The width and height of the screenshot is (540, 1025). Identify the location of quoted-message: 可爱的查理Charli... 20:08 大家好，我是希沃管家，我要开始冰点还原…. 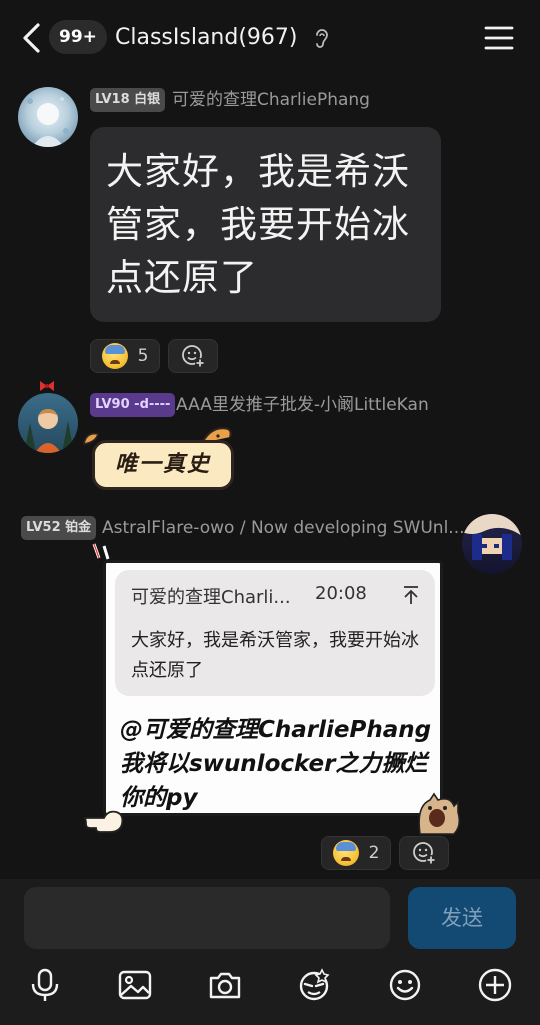
(275, 633).